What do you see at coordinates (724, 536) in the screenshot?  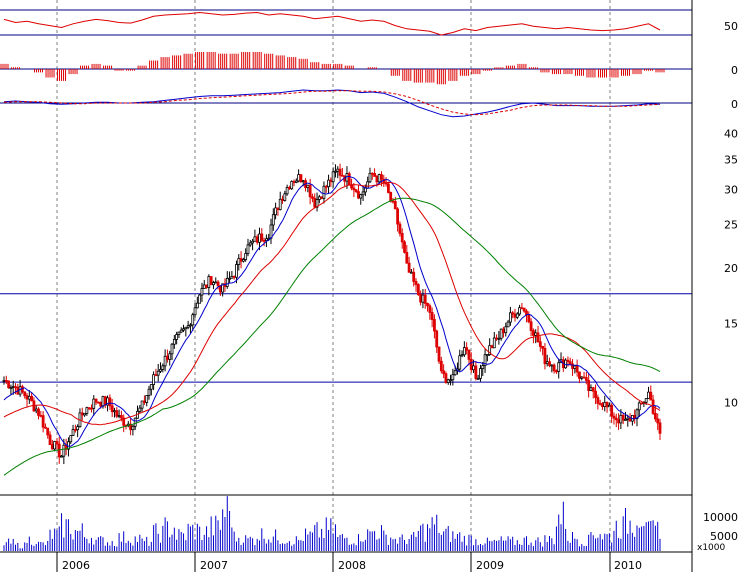 I see `volume-tick-5000: 5000` at bounding box center [724, 536].